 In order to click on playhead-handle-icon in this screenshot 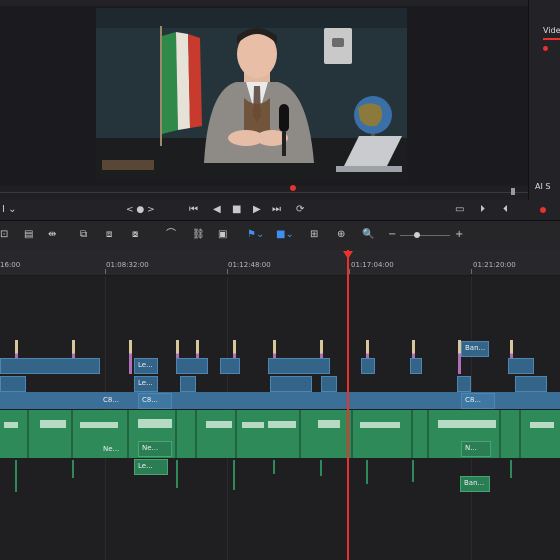, I will do `click(348, 255)`.